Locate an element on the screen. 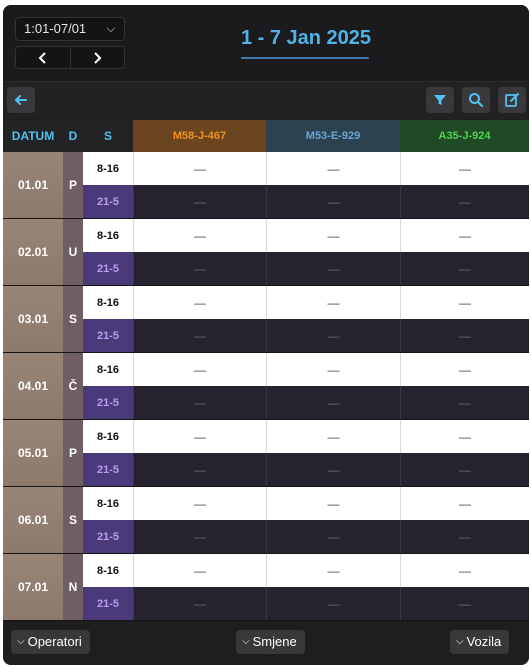 The height and width of the screenshot is (670, 531). weekday-cell: N is located at coordinates (73, 587).